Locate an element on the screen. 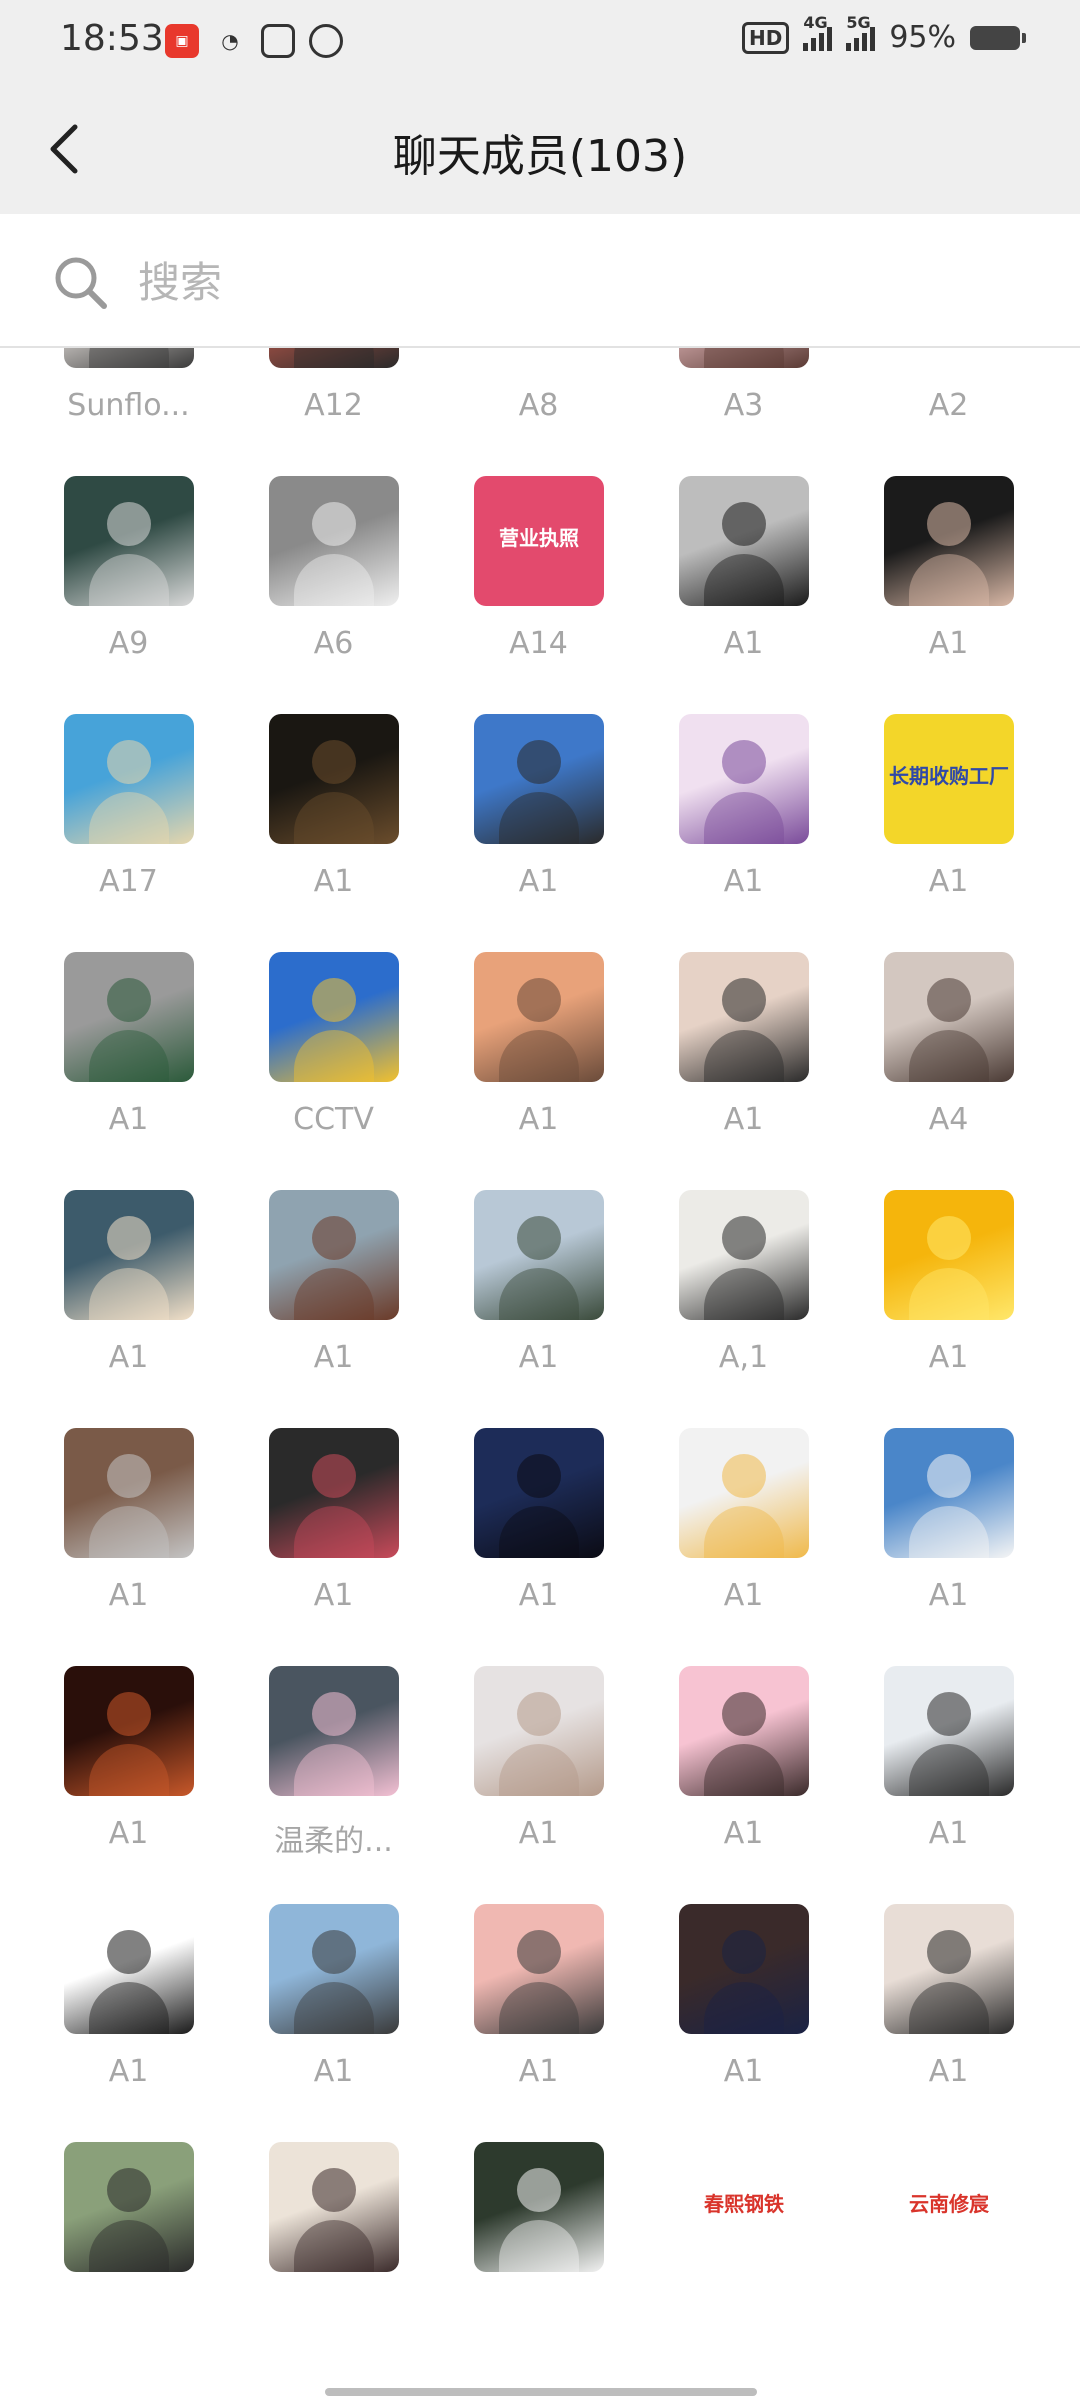  signal-5g-icon: 5G is located at coordinates (861, 32).